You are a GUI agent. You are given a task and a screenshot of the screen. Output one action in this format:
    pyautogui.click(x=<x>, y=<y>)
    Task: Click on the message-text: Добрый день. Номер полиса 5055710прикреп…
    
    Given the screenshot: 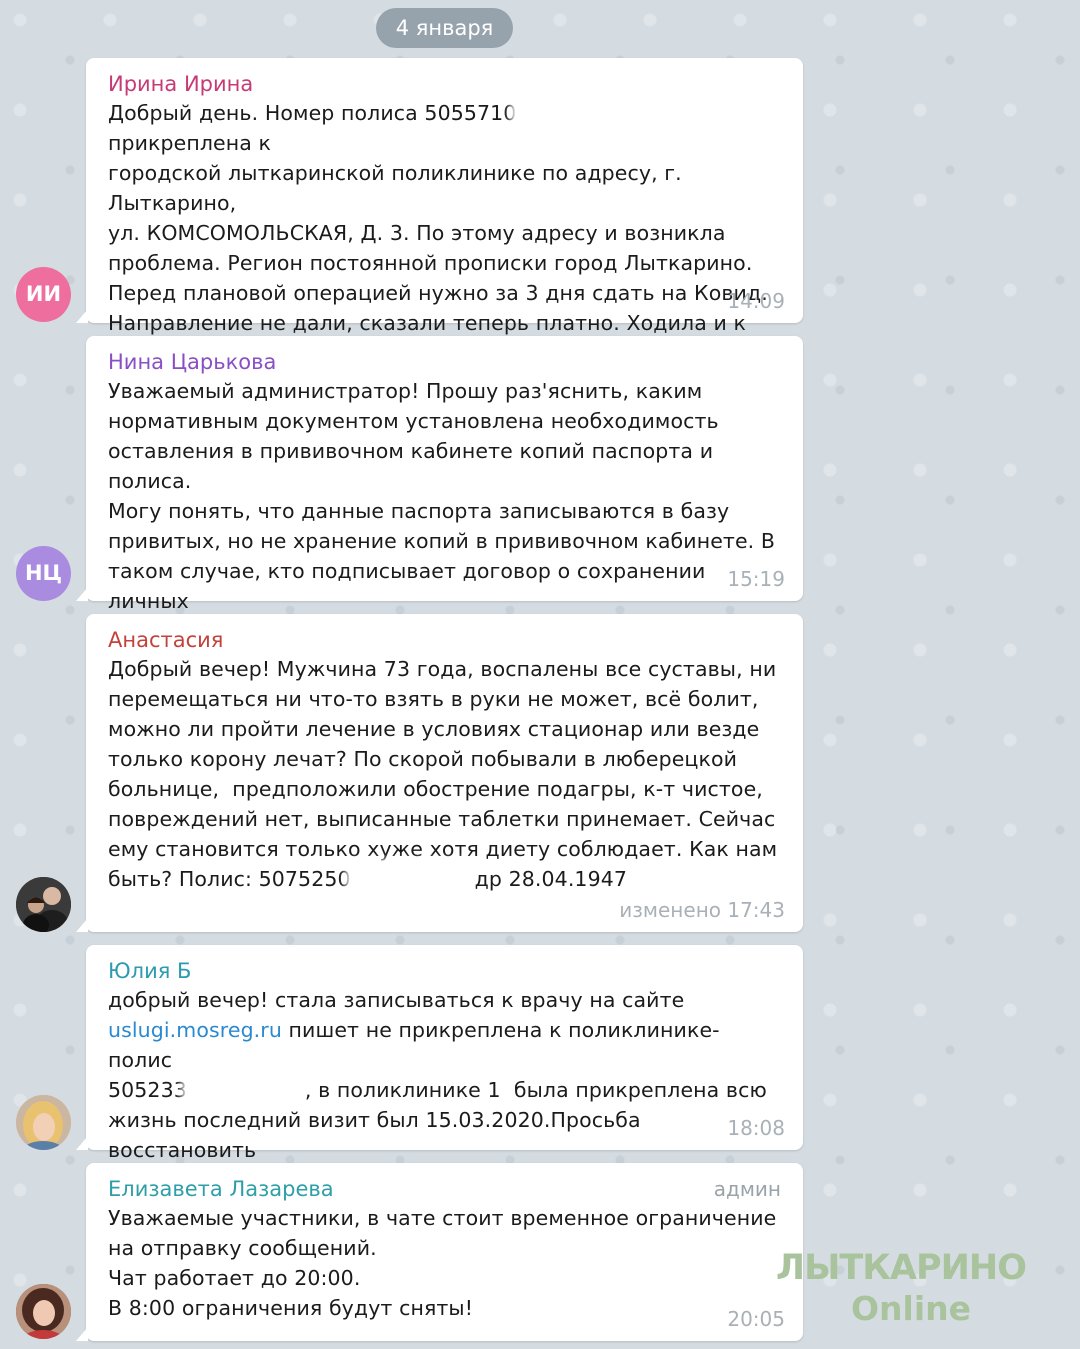 What is the action you would take?
    pyautogui.click(x=438, y=232)
    